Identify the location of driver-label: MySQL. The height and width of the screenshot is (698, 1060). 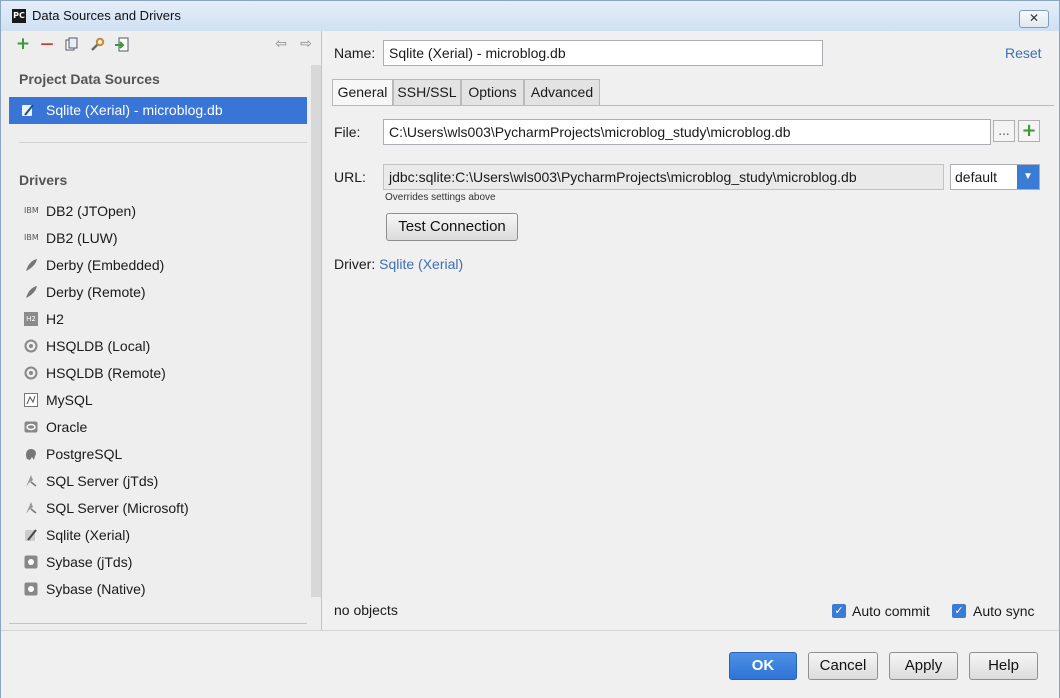
(69, 400).